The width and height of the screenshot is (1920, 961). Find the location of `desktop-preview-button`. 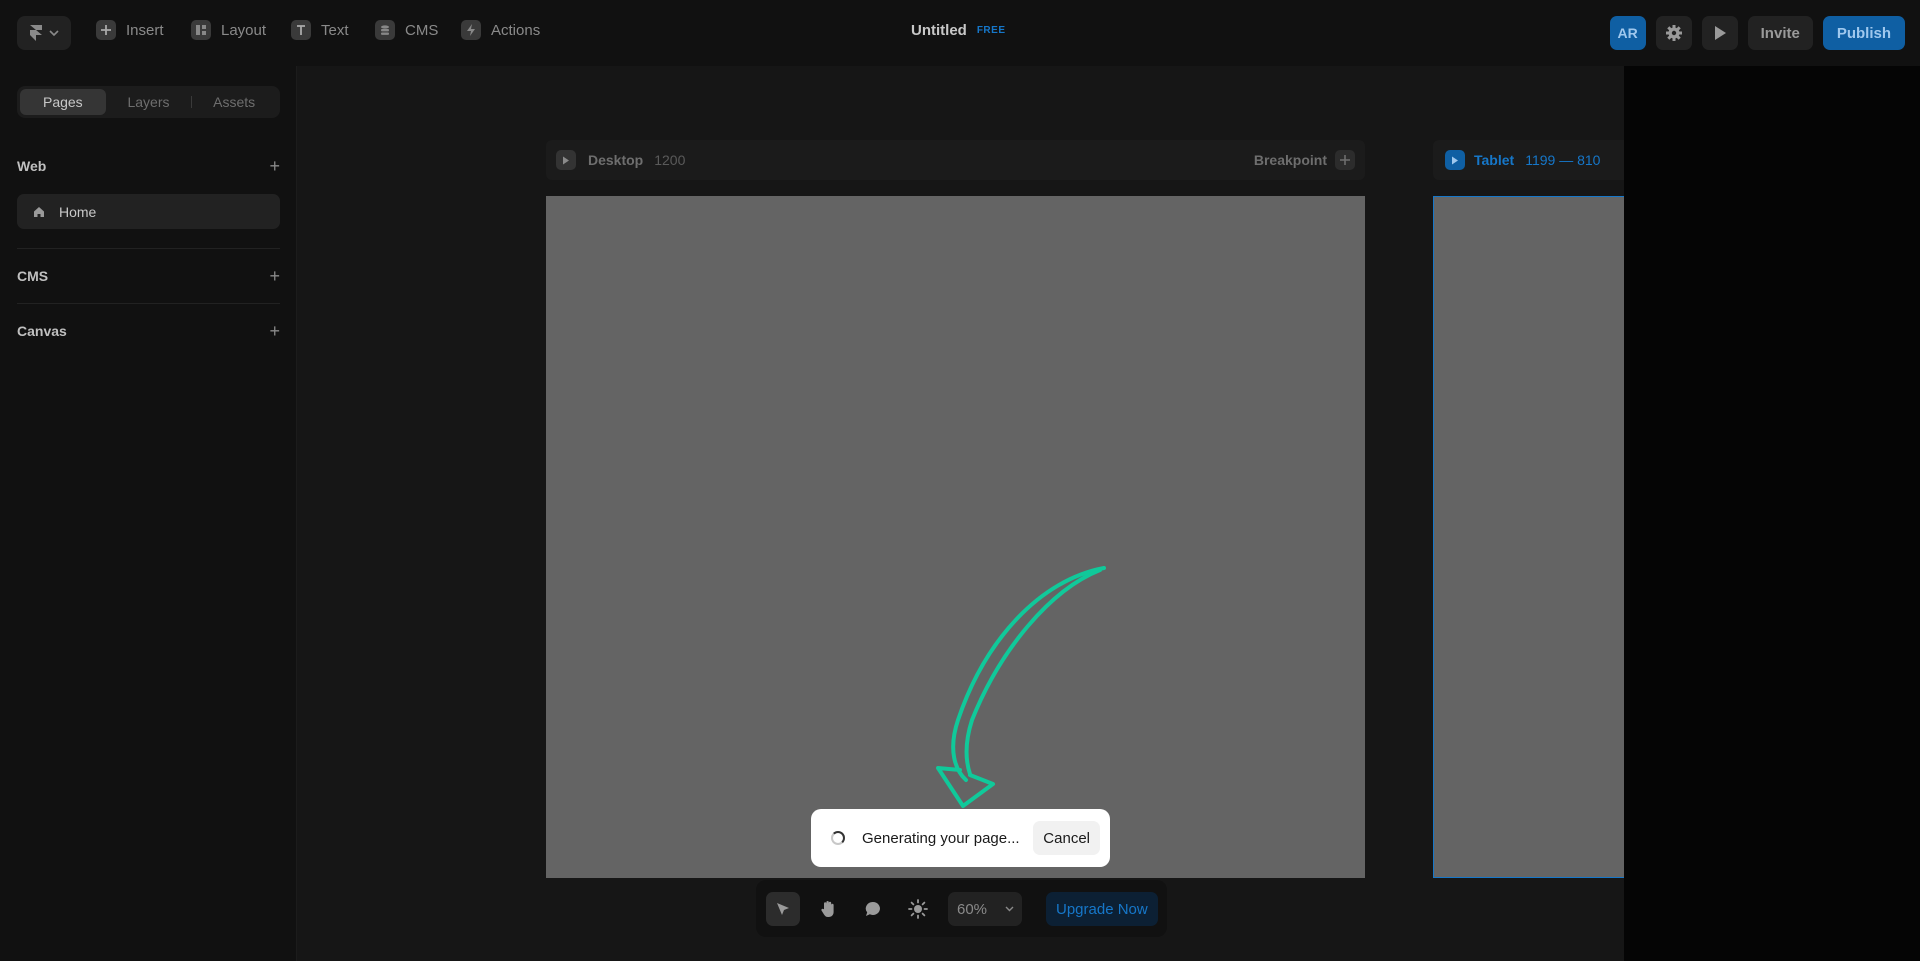

desktop-preview-button is located at coordinates (566, 160).